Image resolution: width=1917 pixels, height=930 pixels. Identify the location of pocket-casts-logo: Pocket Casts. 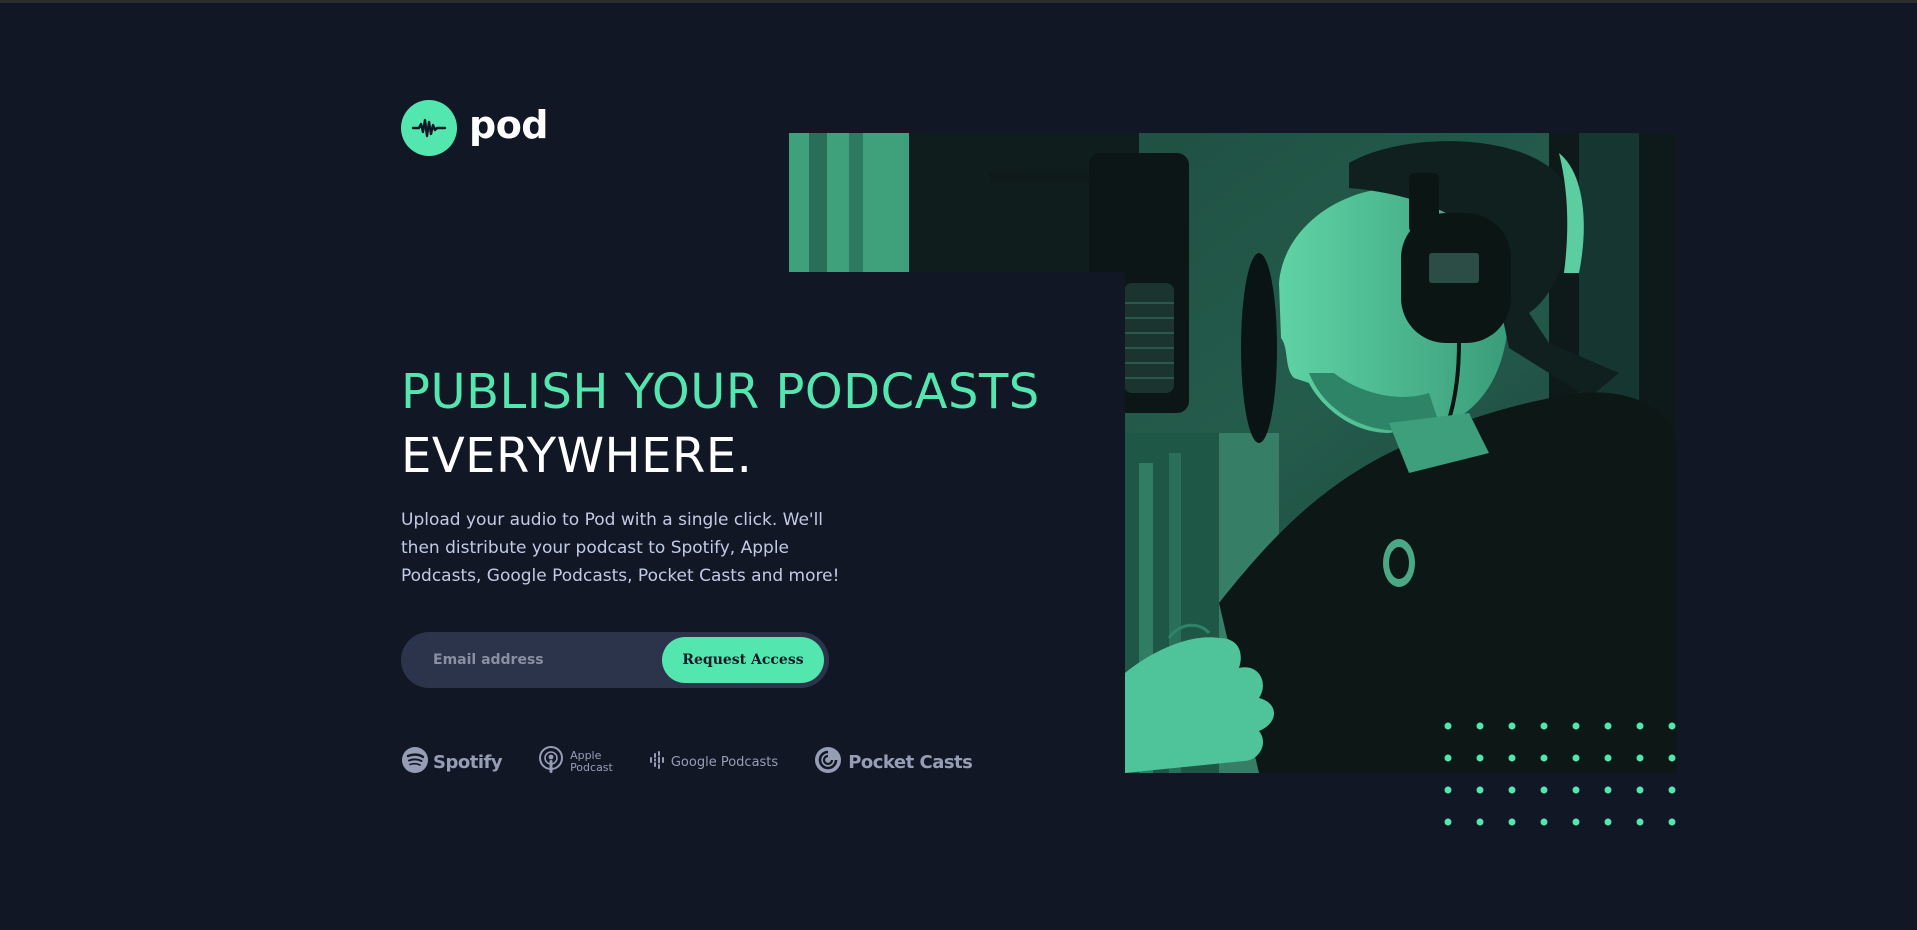
(893, 762).